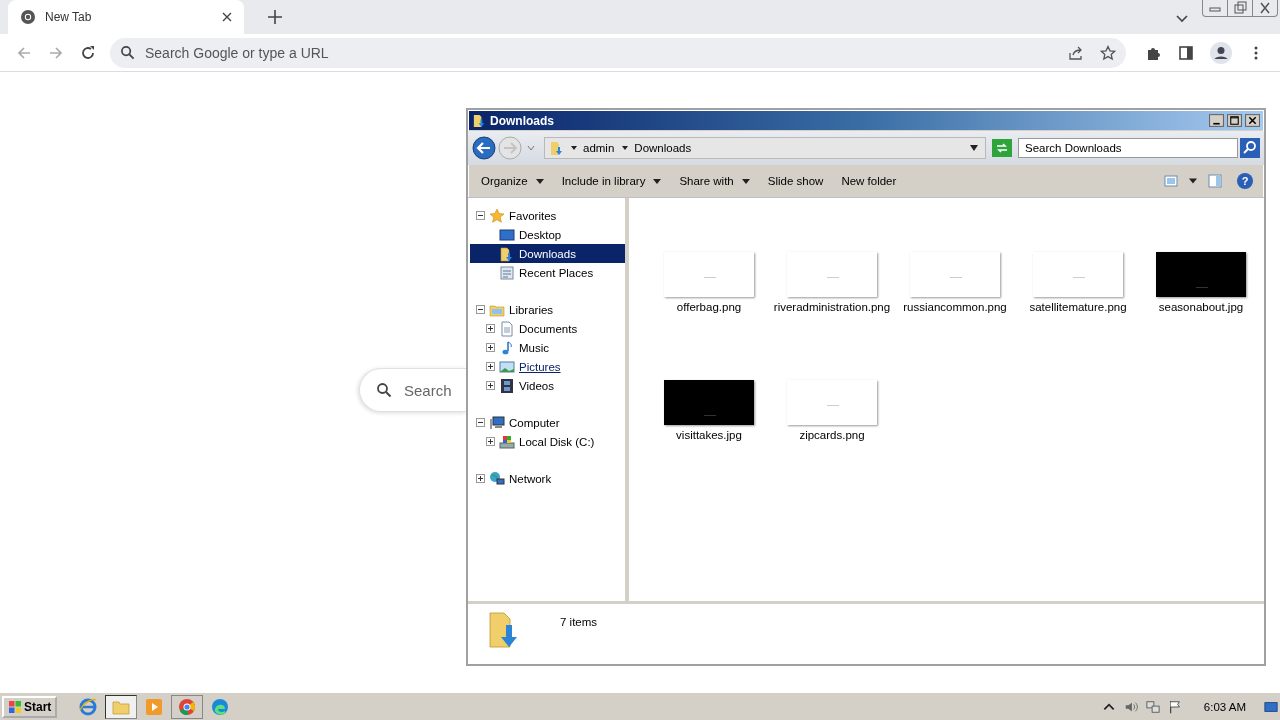 This screenshot has height=720, width=1280. I want to click on file-item: satellitemature.png, so click(1078, 316).